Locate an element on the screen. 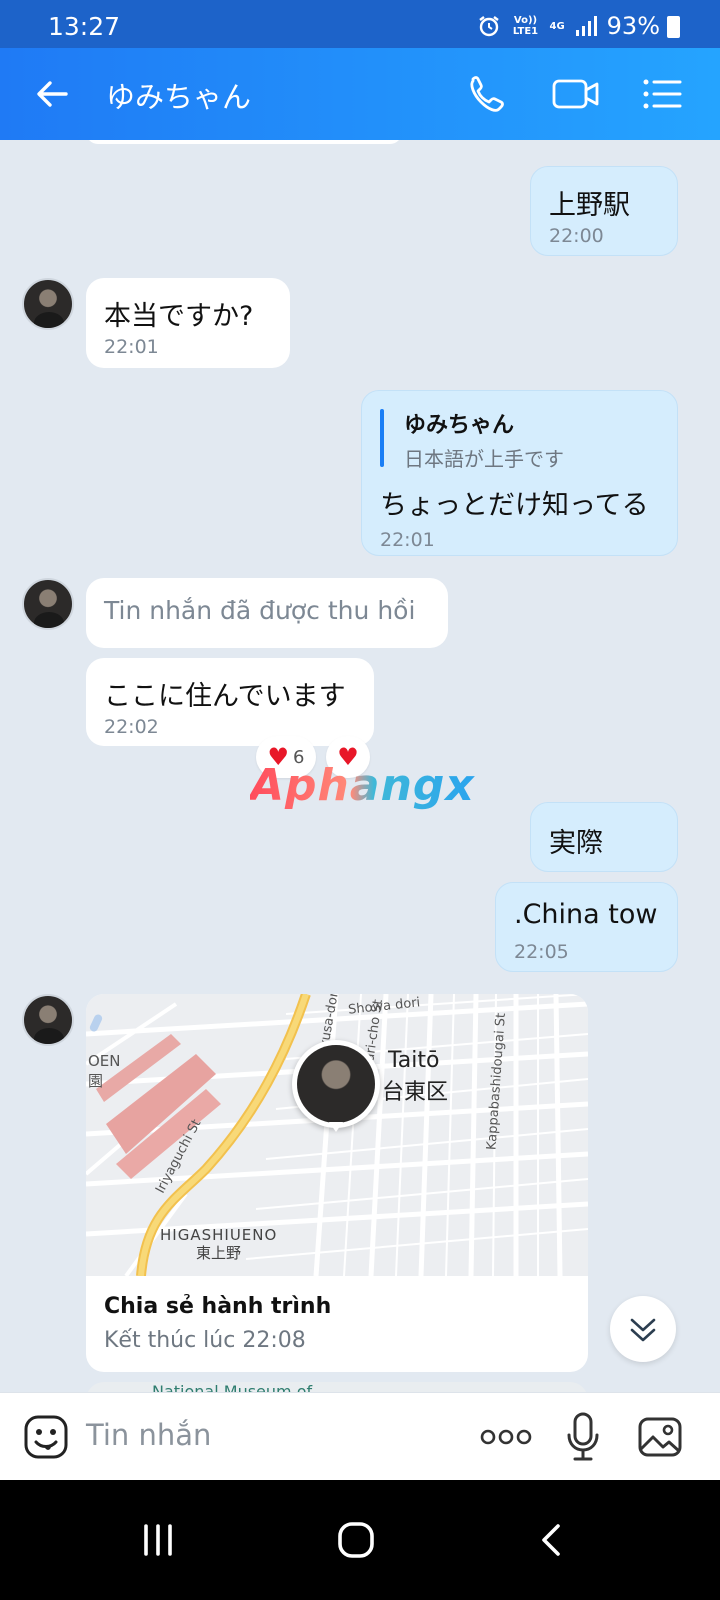 The height and width of the screenshot is (1600, 720). chat-header: ゆみちゃん is located at coordinates (360, 94).